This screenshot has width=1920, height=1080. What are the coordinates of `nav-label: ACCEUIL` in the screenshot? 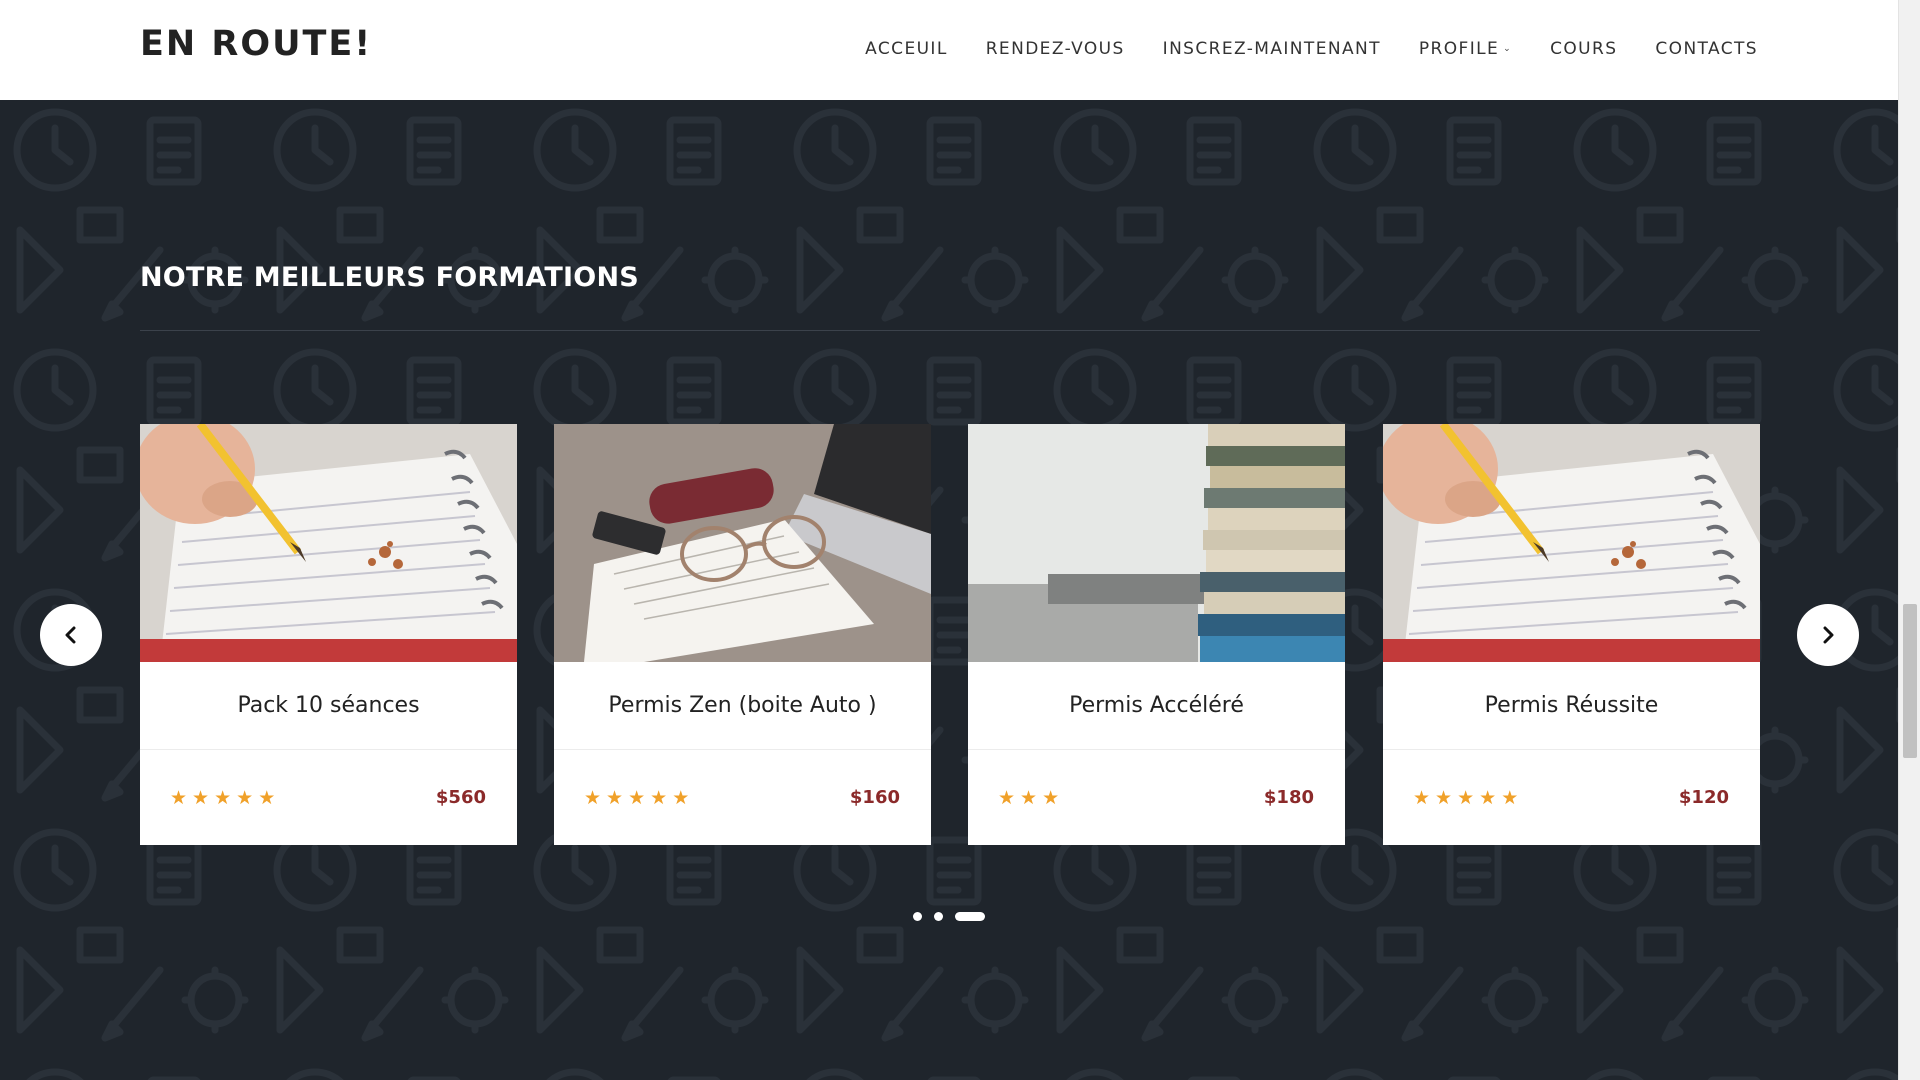 It's located at (906, 49).